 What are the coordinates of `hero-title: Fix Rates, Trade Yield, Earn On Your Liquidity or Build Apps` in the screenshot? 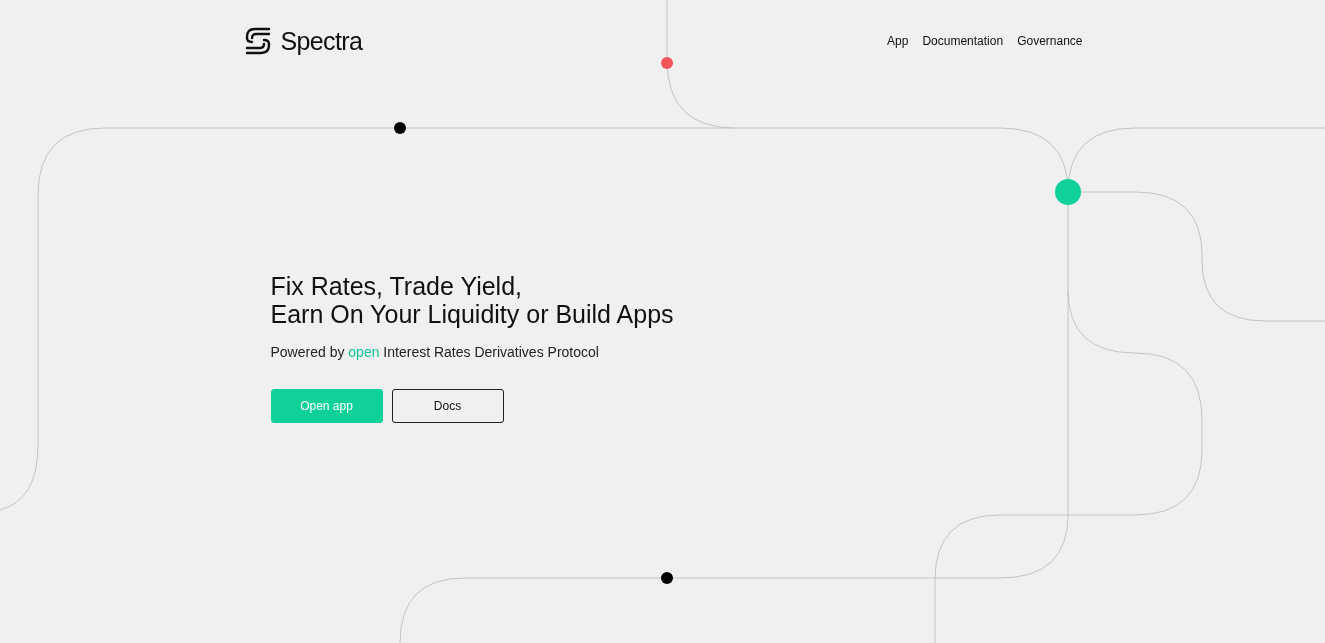 It's located at (472, 300).